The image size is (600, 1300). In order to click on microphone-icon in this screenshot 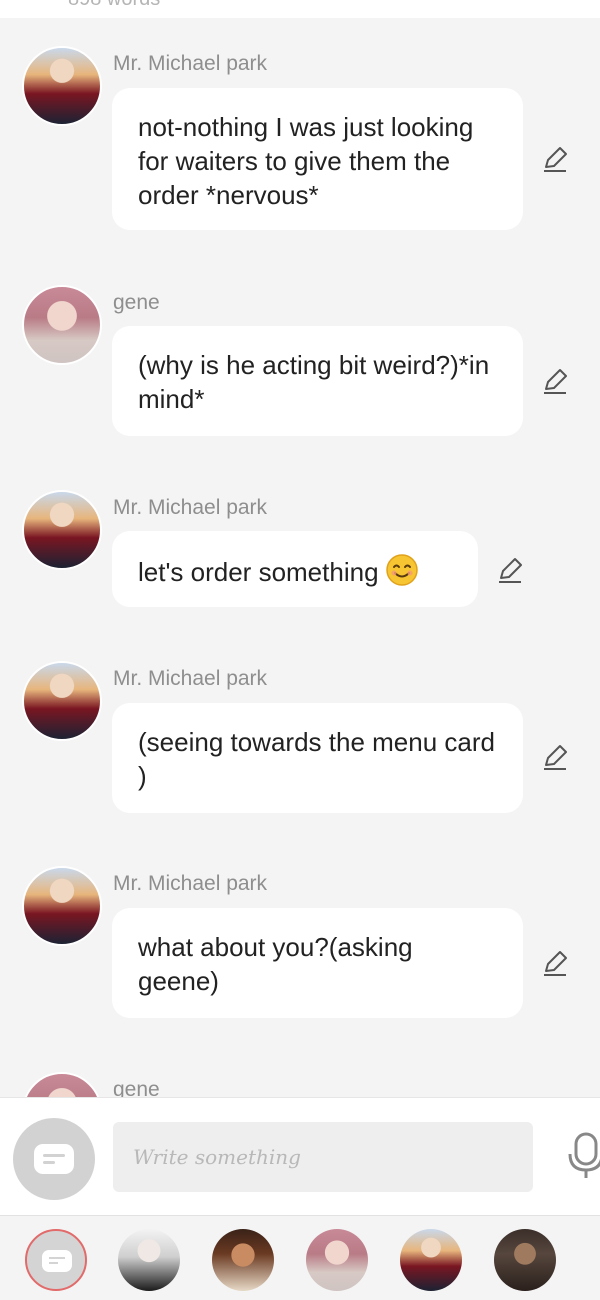, I will do `click(583, 1155)`.